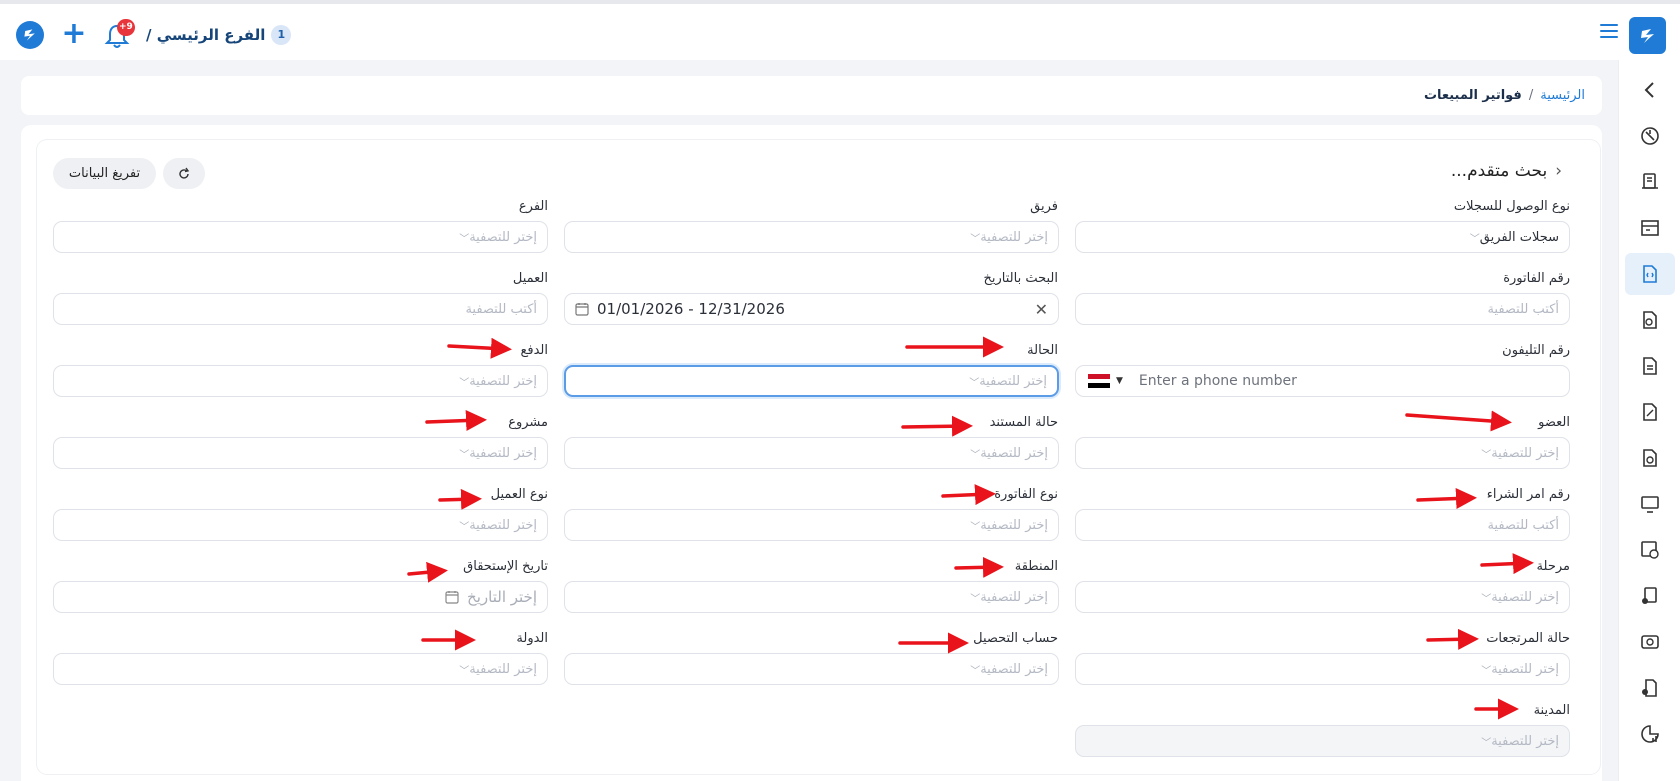  Describe the element at coordinates (528, 422) in the screenshot. I see `project-label: مشروع` at that location.